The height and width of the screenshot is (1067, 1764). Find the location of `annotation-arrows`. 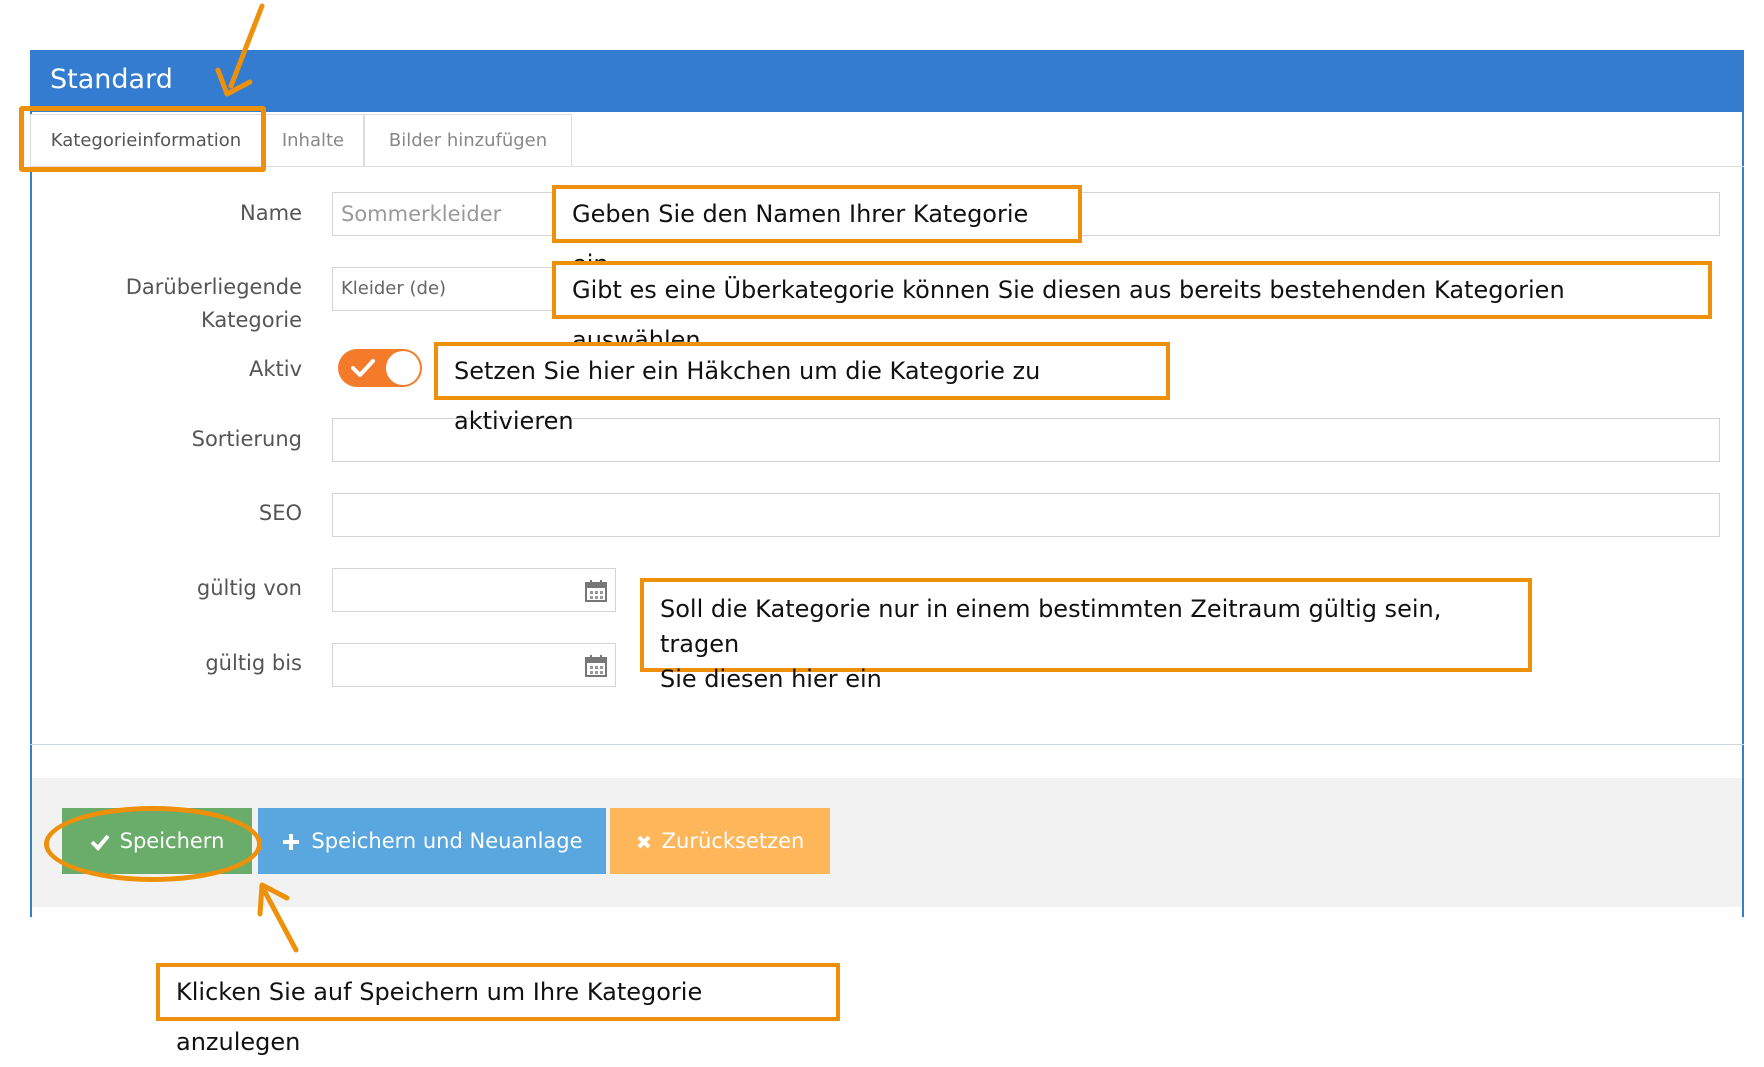

annotation-arrows is located at coordinates (257, 478).